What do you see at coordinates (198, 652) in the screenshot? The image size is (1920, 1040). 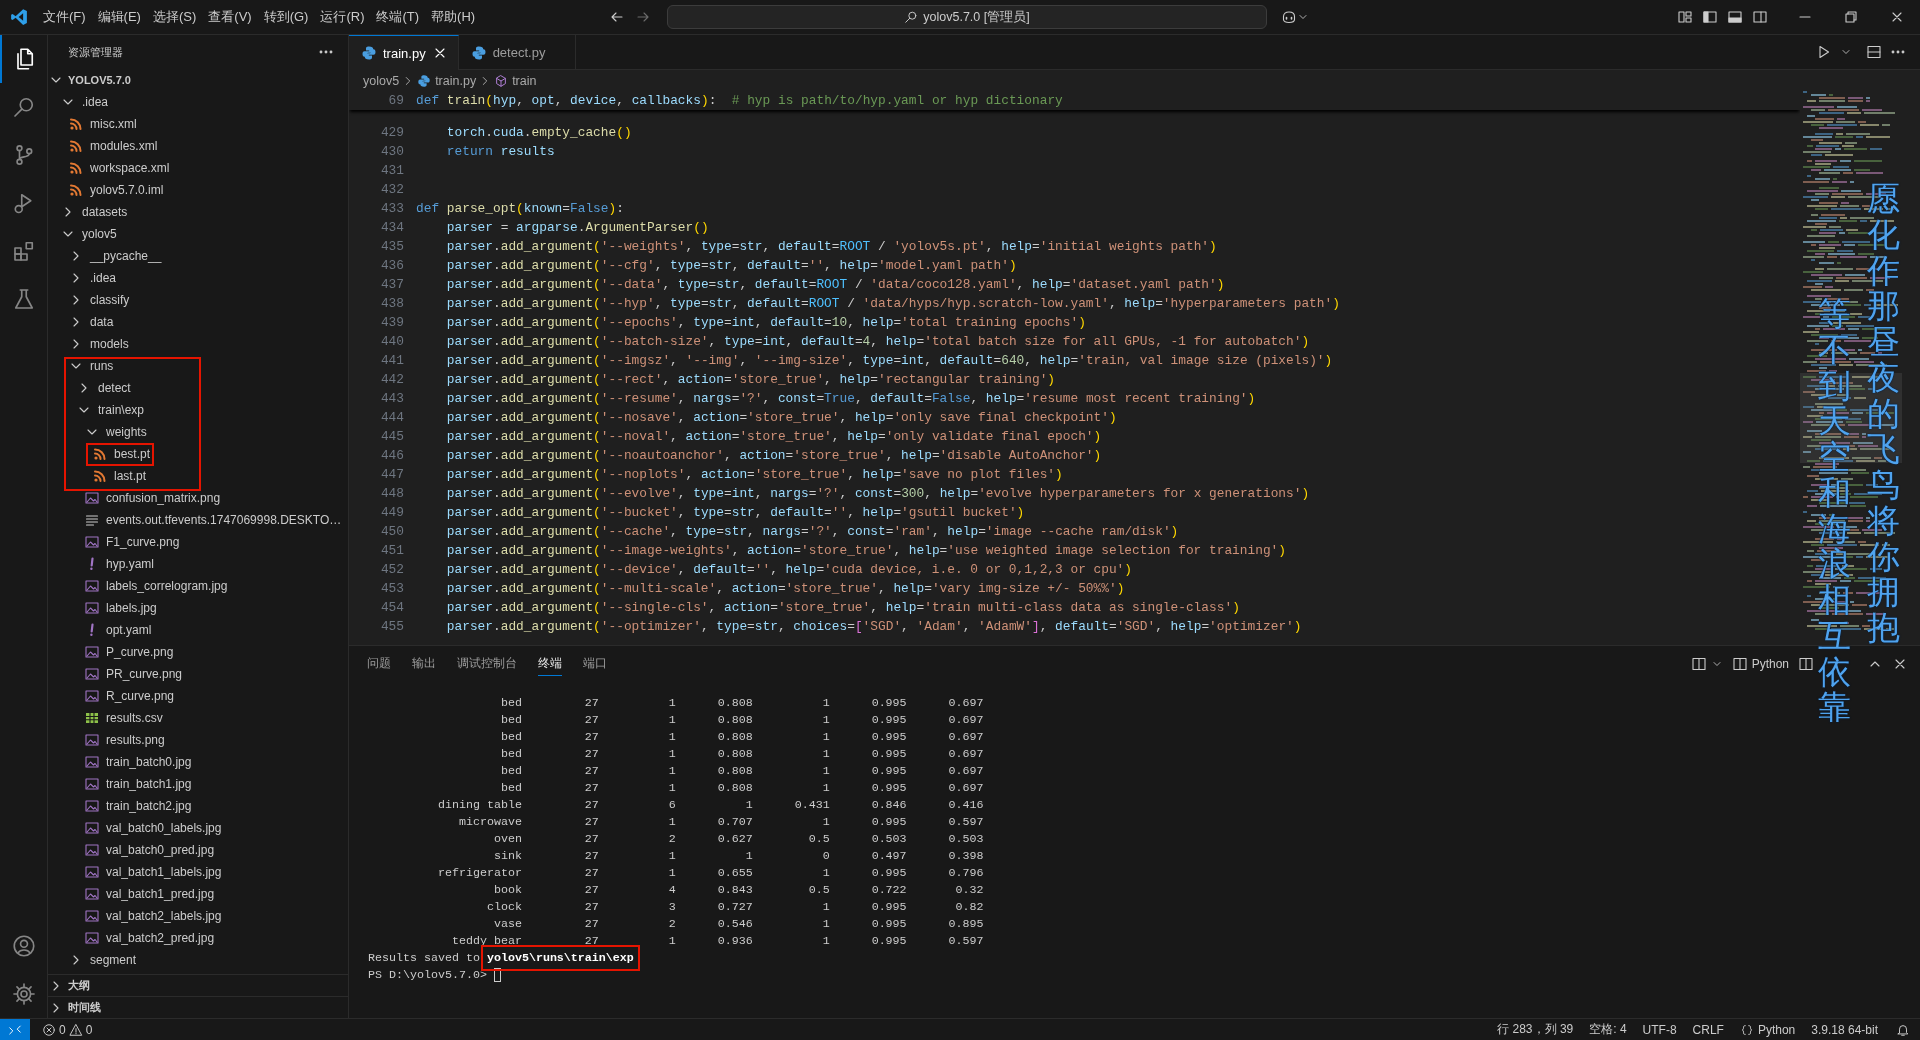 I see `tree-item: P_curve.png` at bounding box center [198, 652].